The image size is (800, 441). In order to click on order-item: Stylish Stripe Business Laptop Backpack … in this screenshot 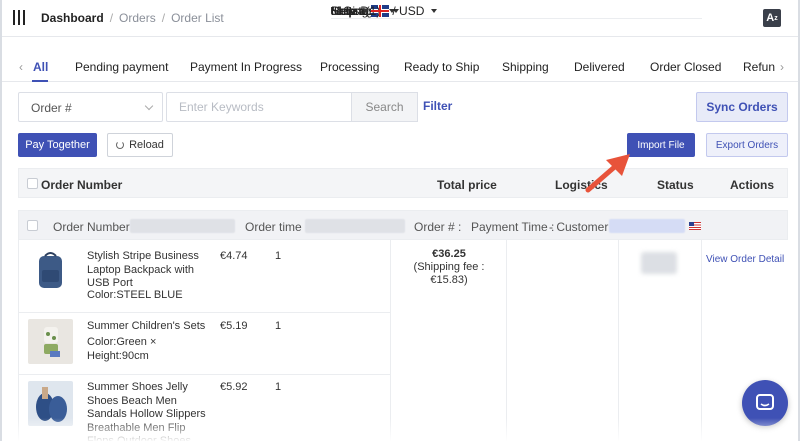, I will do `click(204, 276)`.